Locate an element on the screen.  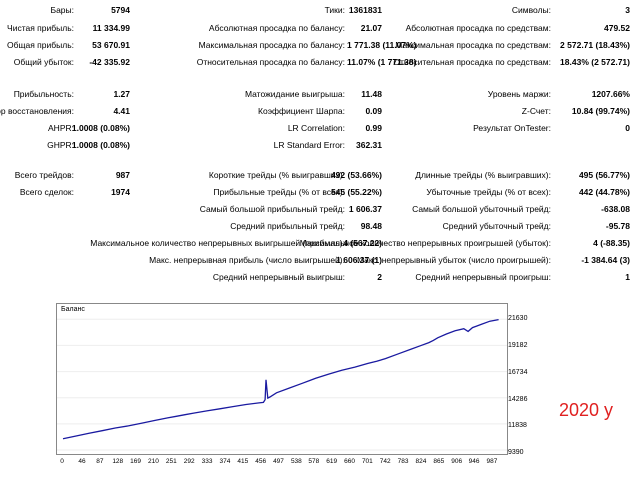
label-ontester: Результат OnTester: is located at coordinates (512, 128).